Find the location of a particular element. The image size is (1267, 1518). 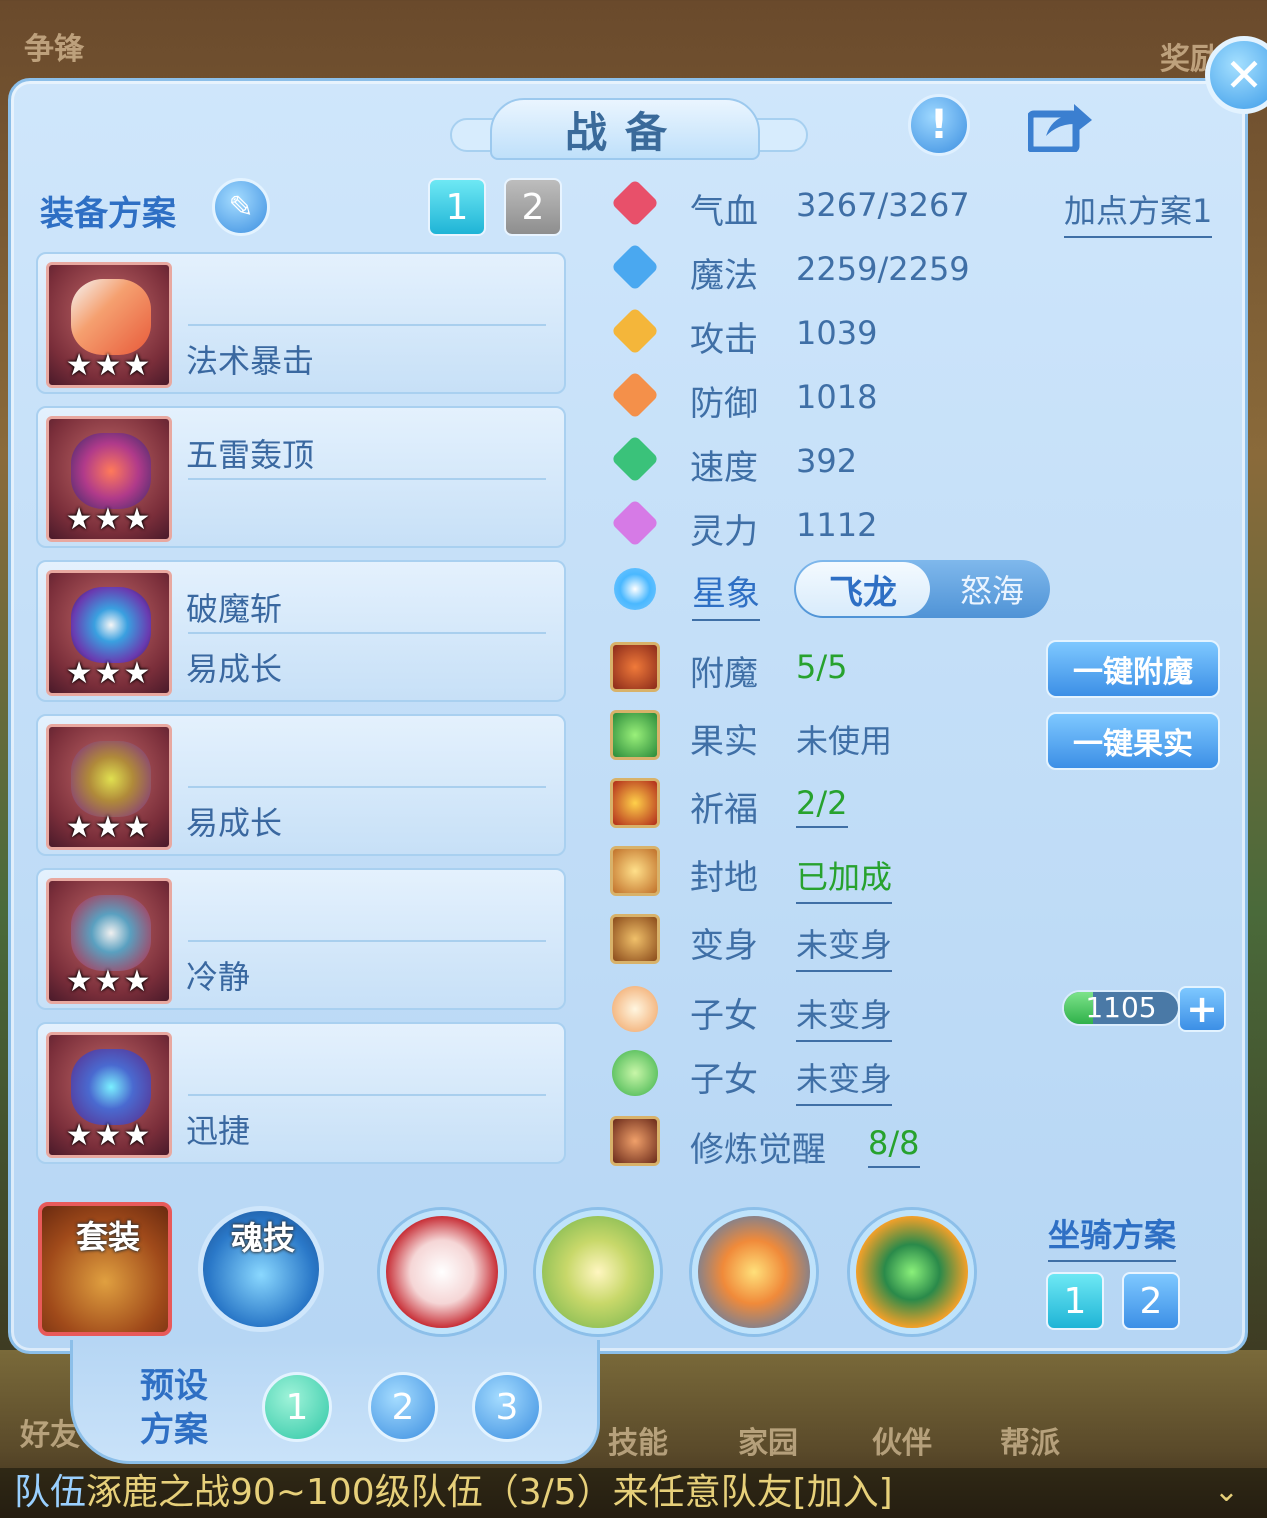

equip-scheme-label: 装备方案 is located at coordinates (108, 214).